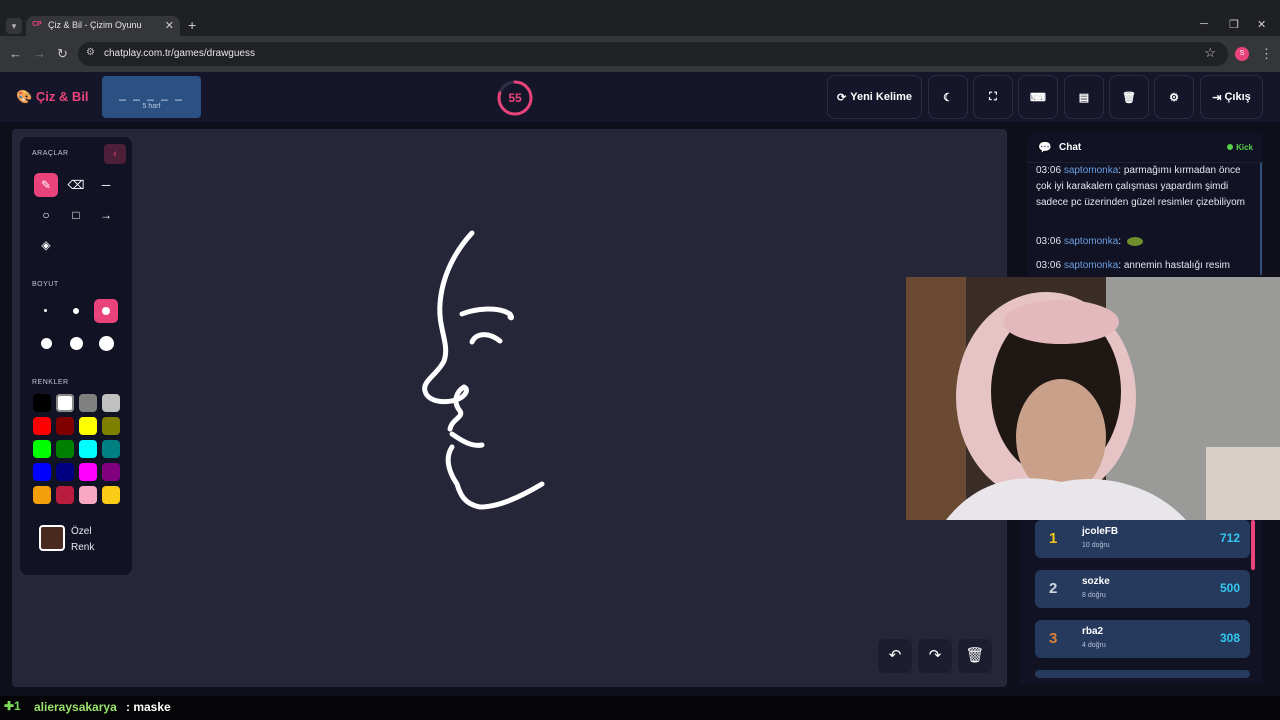 This screenshot has height=720, width=1280. I want to click on chat-scrollbar, so click(1261, 219).